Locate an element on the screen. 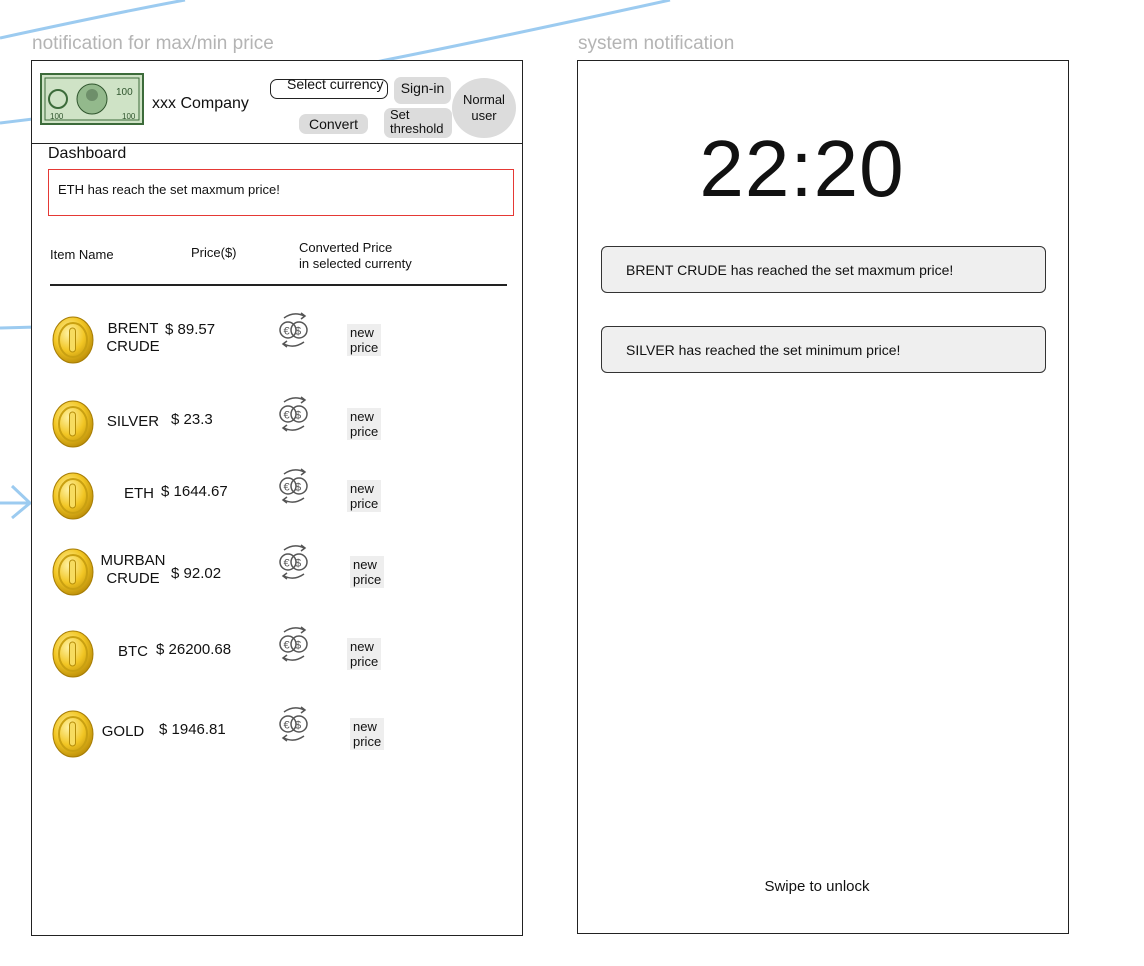 The height and width of the screenshot is (966, 1144). convert-button: Convert is located at coordinates (333, 124).